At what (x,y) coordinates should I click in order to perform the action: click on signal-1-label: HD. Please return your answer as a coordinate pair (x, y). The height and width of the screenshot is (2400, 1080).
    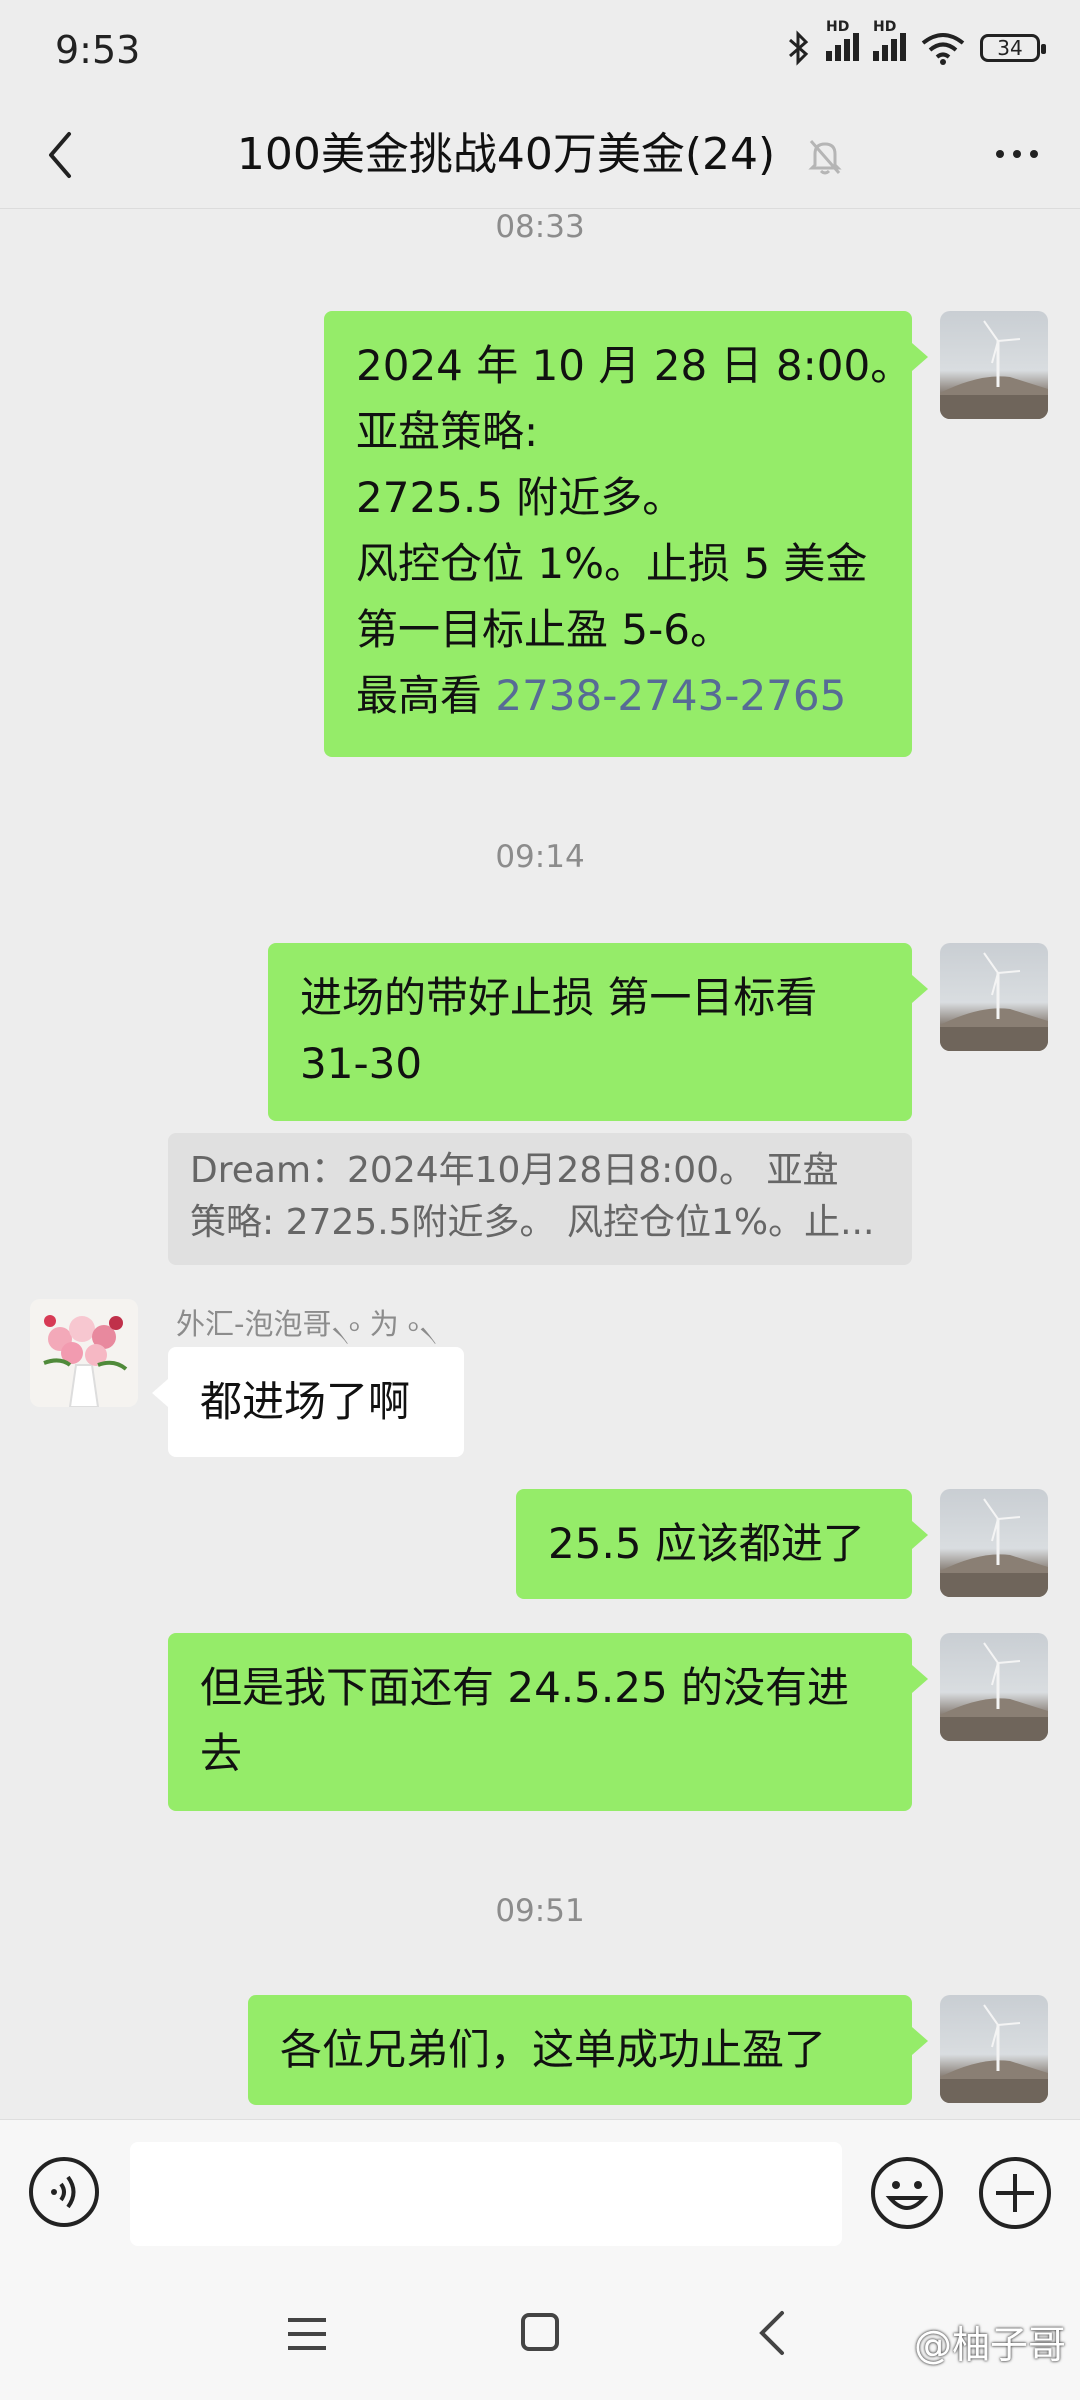
    Looking at the image, I should click on (838, 27).